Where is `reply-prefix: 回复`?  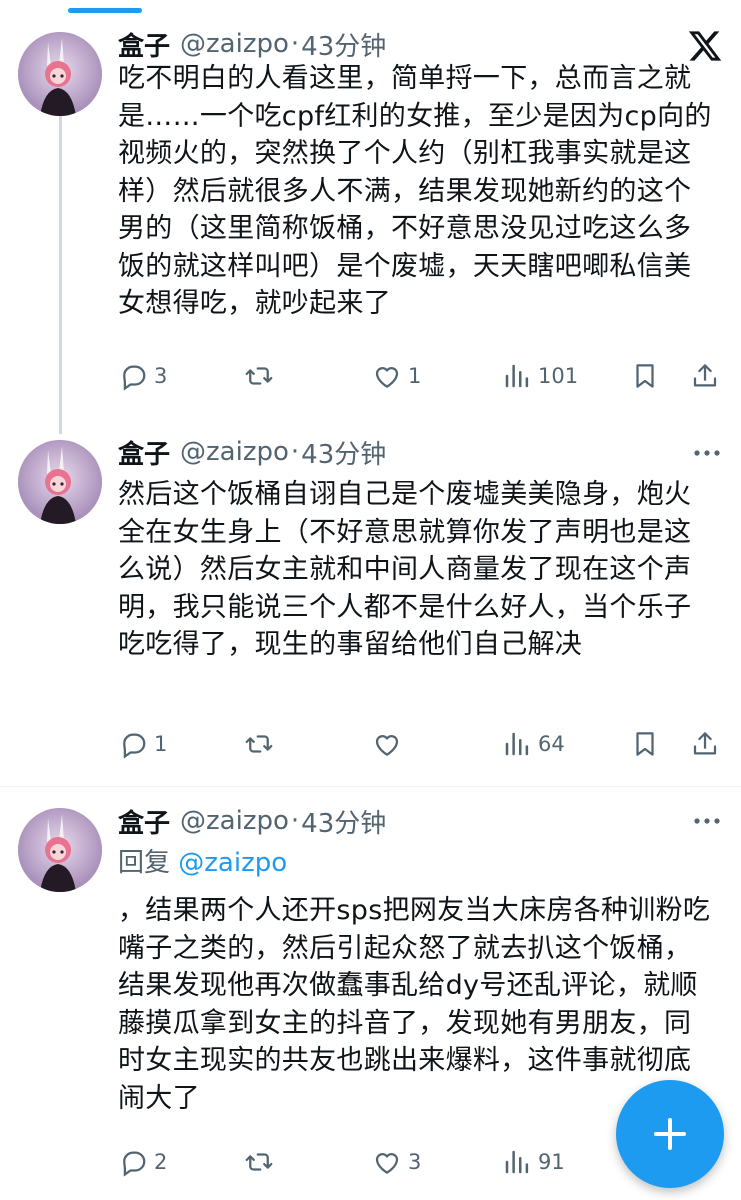 reply-prefix: 回复 is located at coordinates (144, 863).